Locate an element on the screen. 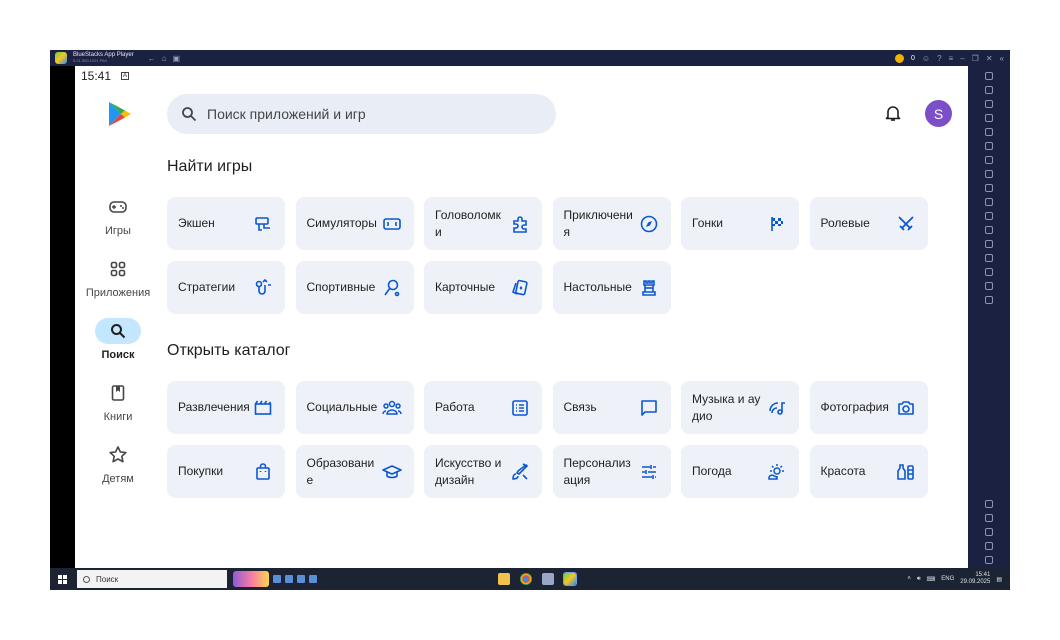  tile-label: Красота is located at coordinates (843, 471).